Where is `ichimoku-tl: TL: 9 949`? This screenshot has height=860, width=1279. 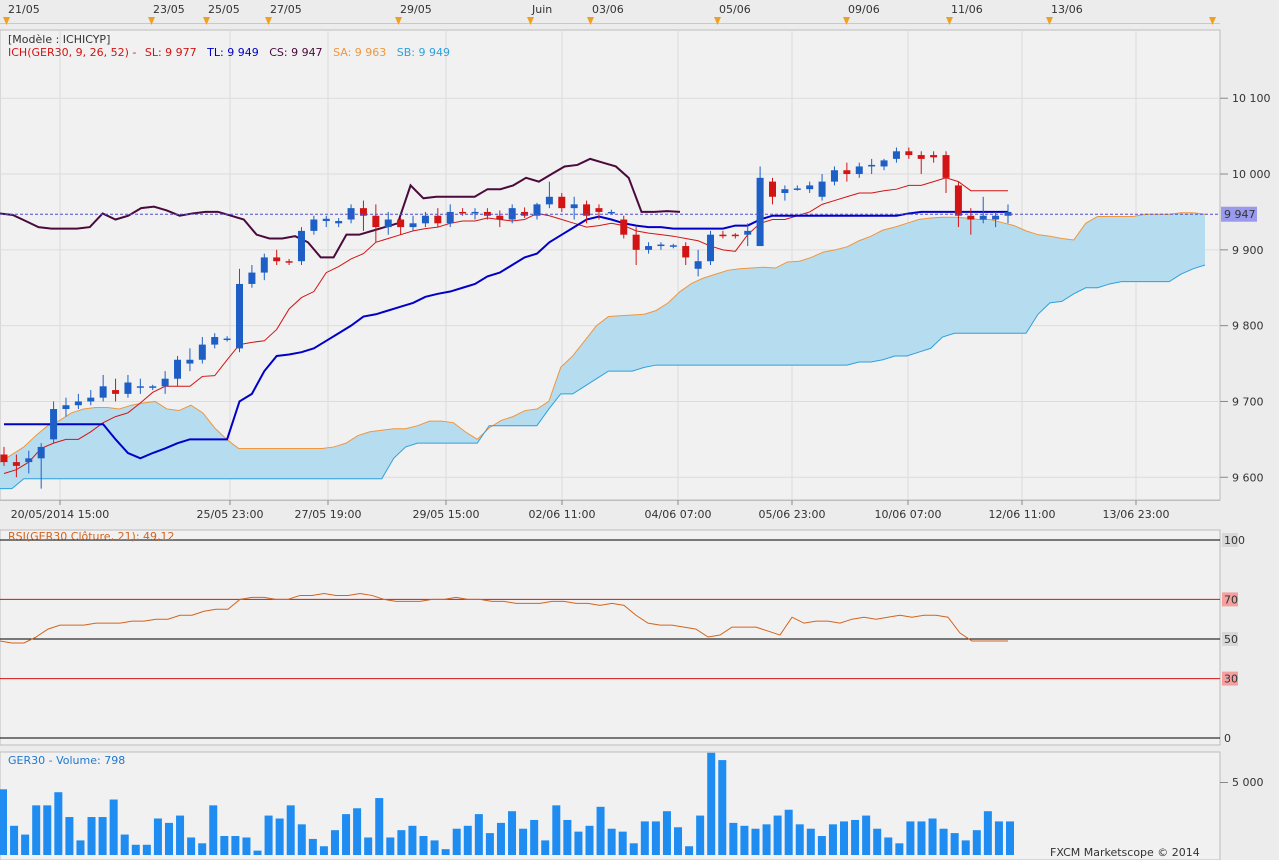
ichimoku-tl: TL: 9 949 is located at coordinates (232, 52).